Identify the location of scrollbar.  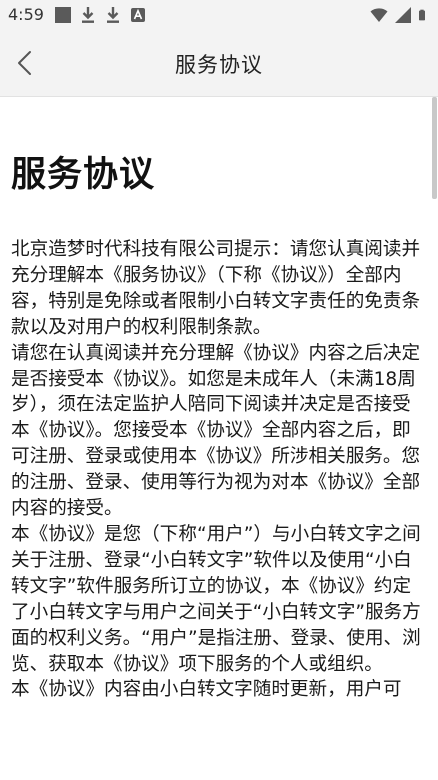
(435, 438).